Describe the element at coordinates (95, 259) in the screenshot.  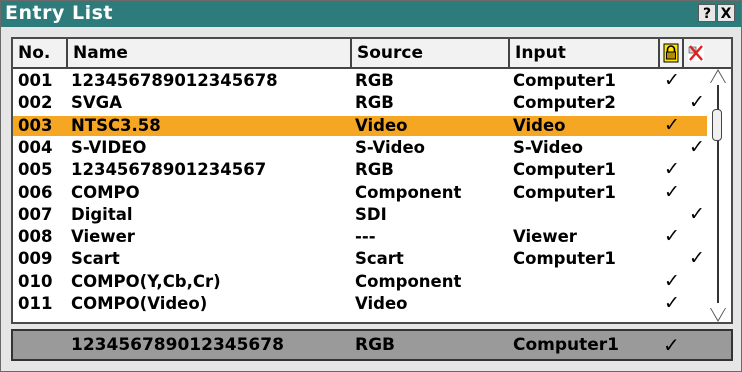
I see `row-name: Scart` at that location.